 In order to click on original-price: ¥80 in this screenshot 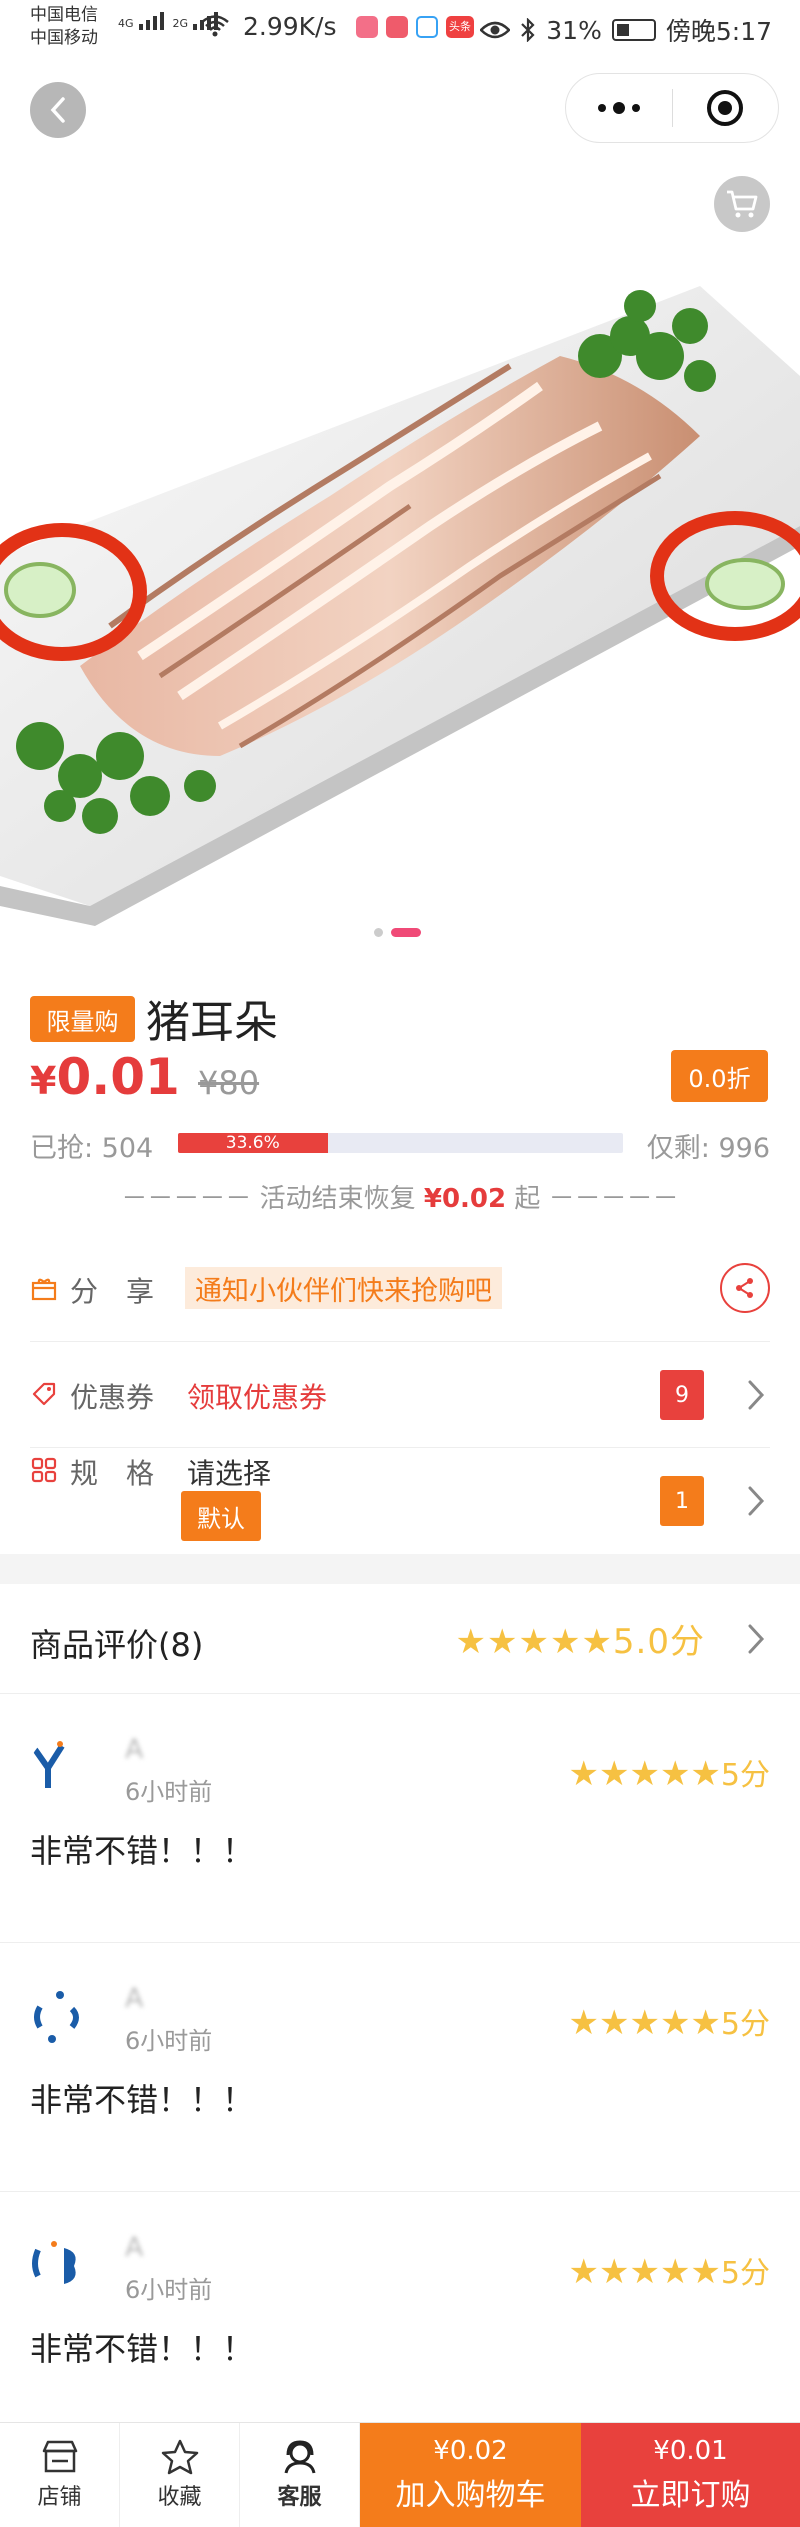, I will do `click(229, 1083)`.